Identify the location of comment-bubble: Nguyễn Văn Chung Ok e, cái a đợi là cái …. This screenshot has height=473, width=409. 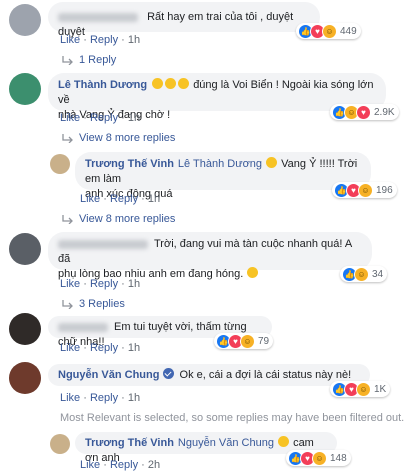
(209, 375).